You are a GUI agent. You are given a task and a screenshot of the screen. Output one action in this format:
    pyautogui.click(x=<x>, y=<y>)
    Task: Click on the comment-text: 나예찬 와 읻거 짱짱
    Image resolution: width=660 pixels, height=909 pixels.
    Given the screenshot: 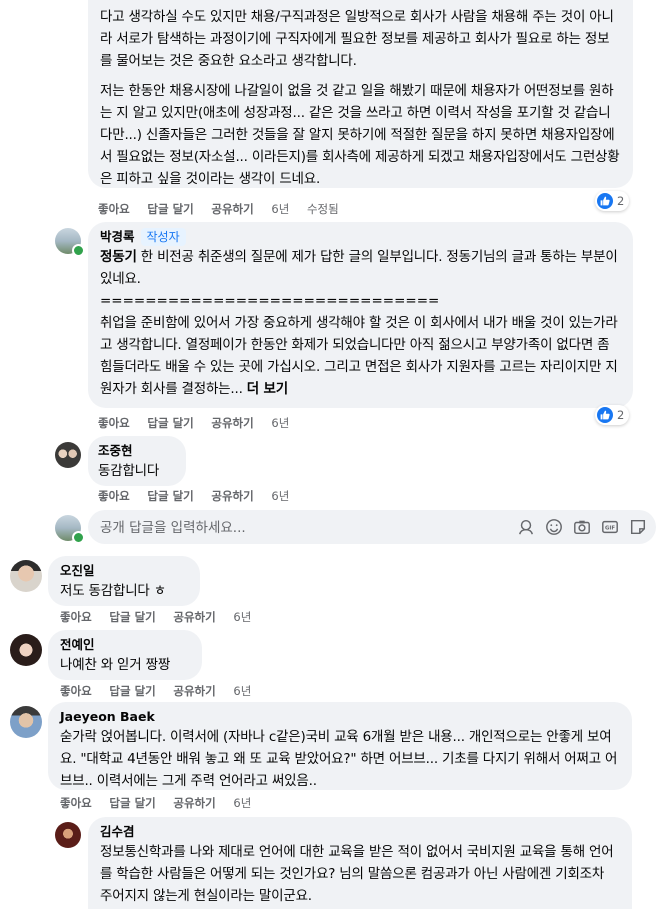 What is the action you would take?
    pyautogui.click(x=115, y=665)
    